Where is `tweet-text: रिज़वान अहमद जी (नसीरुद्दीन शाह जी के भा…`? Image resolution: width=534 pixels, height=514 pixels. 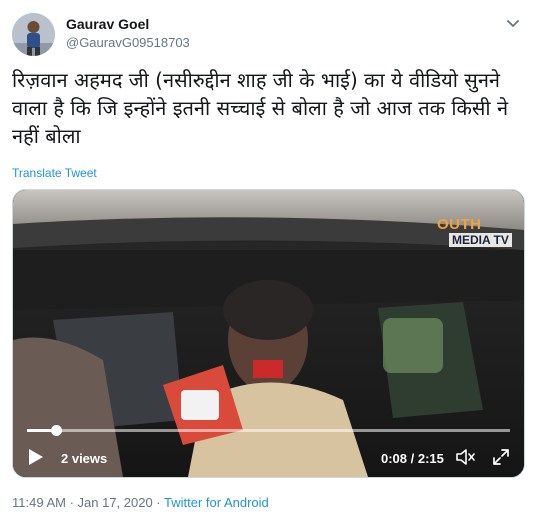 tweet-text: रिज़वान अहमद जी (नसीरुद्दीन शाह जी के भा… is located at coordinates (260, 108).